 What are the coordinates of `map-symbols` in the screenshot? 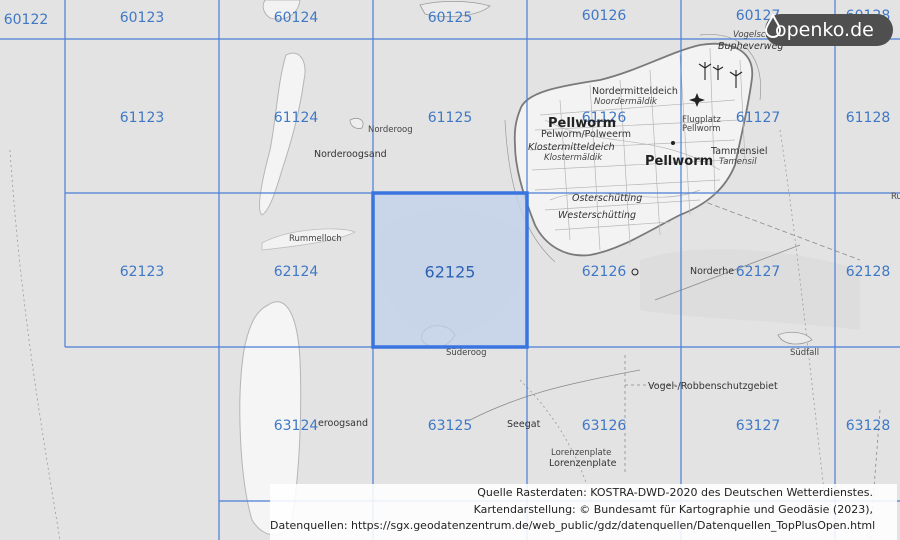 It's located at (687, 169).